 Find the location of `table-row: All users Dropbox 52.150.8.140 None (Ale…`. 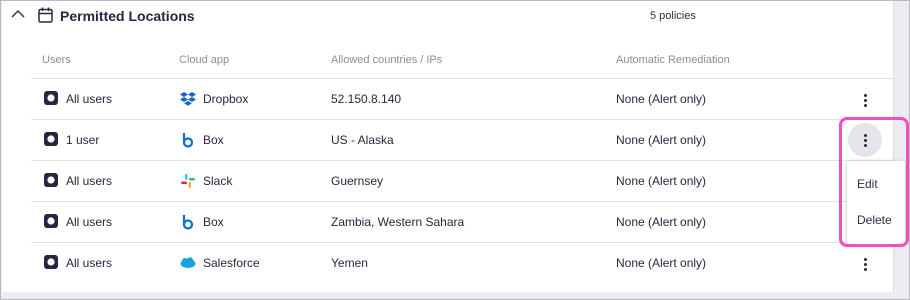

table-row: All users Dropbox 52.150.8.140 None (Ale… is located at coordinates (463, 99).